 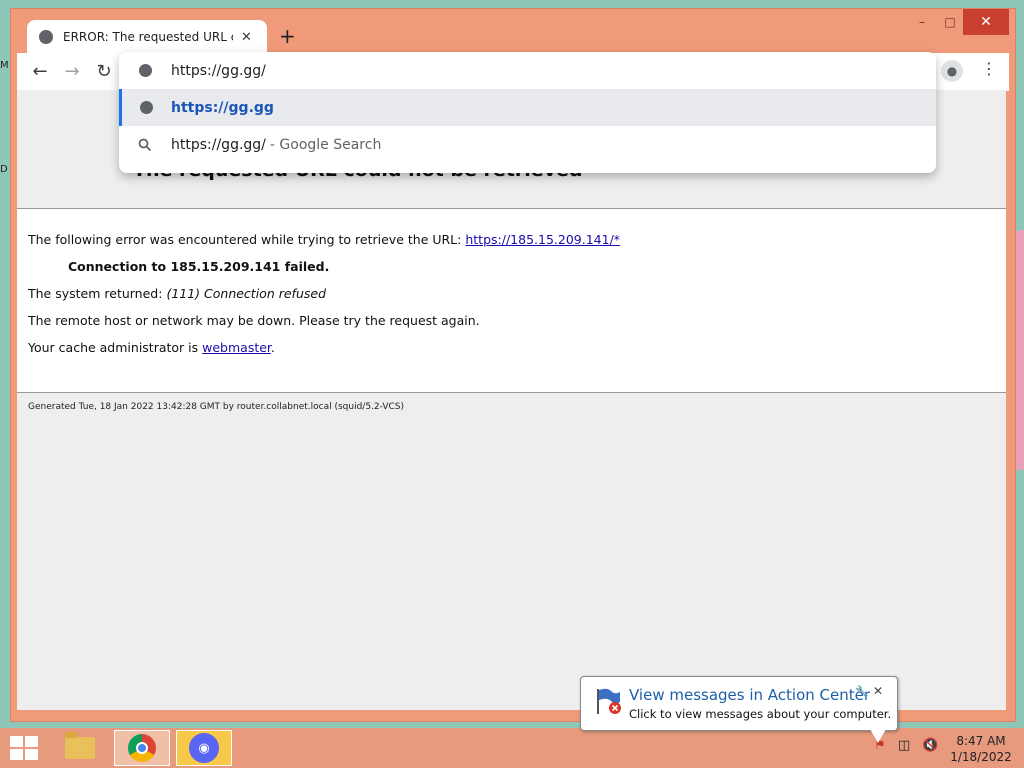 I want to click on suggestion-text: https://gg.gg/, so click(x=218, y=144).